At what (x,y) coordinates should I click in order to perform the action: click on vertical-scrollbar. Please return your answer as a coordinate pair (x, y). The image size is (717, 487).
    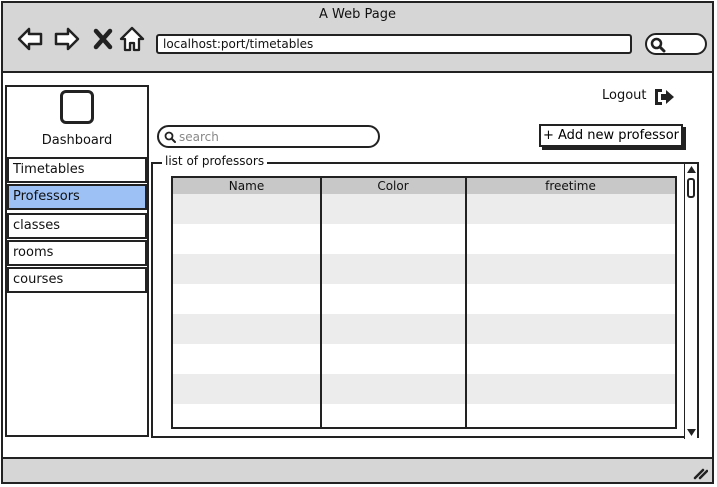
    Looking at the image, I should click on (690, 301).